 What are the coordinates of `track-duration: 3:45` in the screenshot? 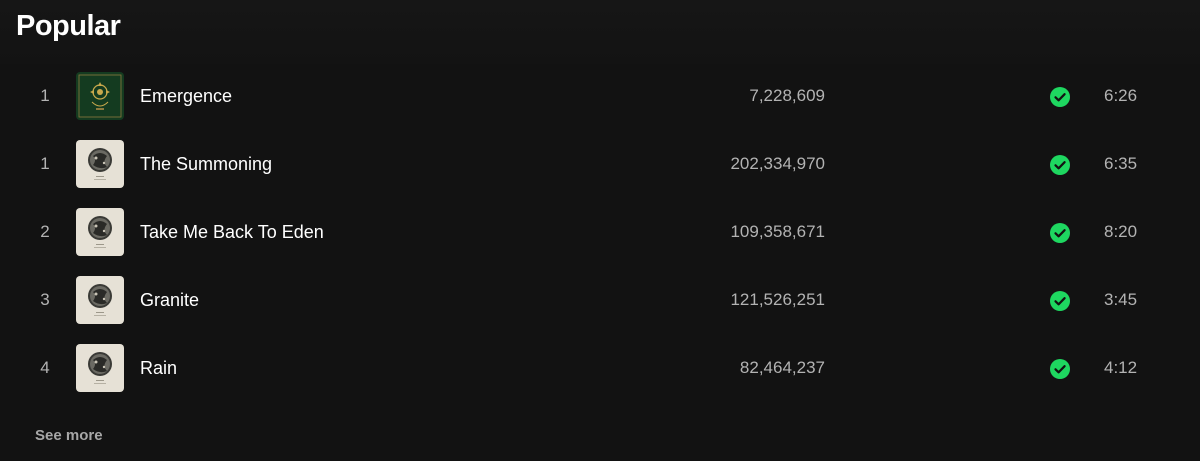 It's located at (1121, 299).